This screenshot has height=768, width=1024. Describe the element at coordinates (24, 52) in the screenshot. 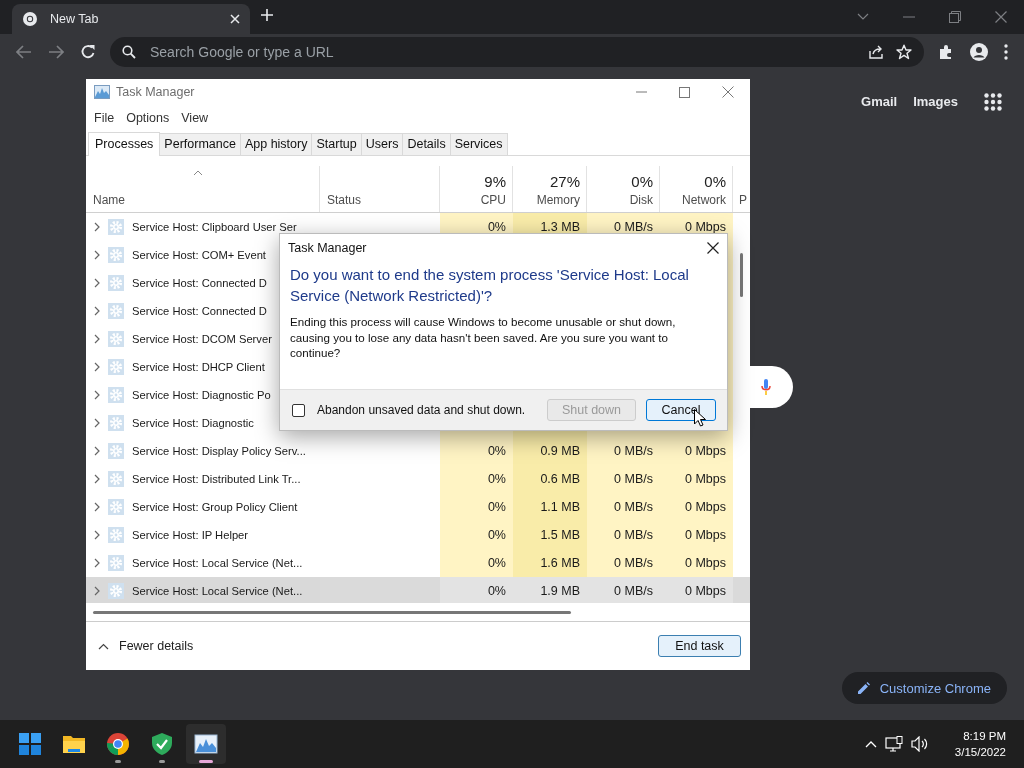

I see `back-icon` at that location.